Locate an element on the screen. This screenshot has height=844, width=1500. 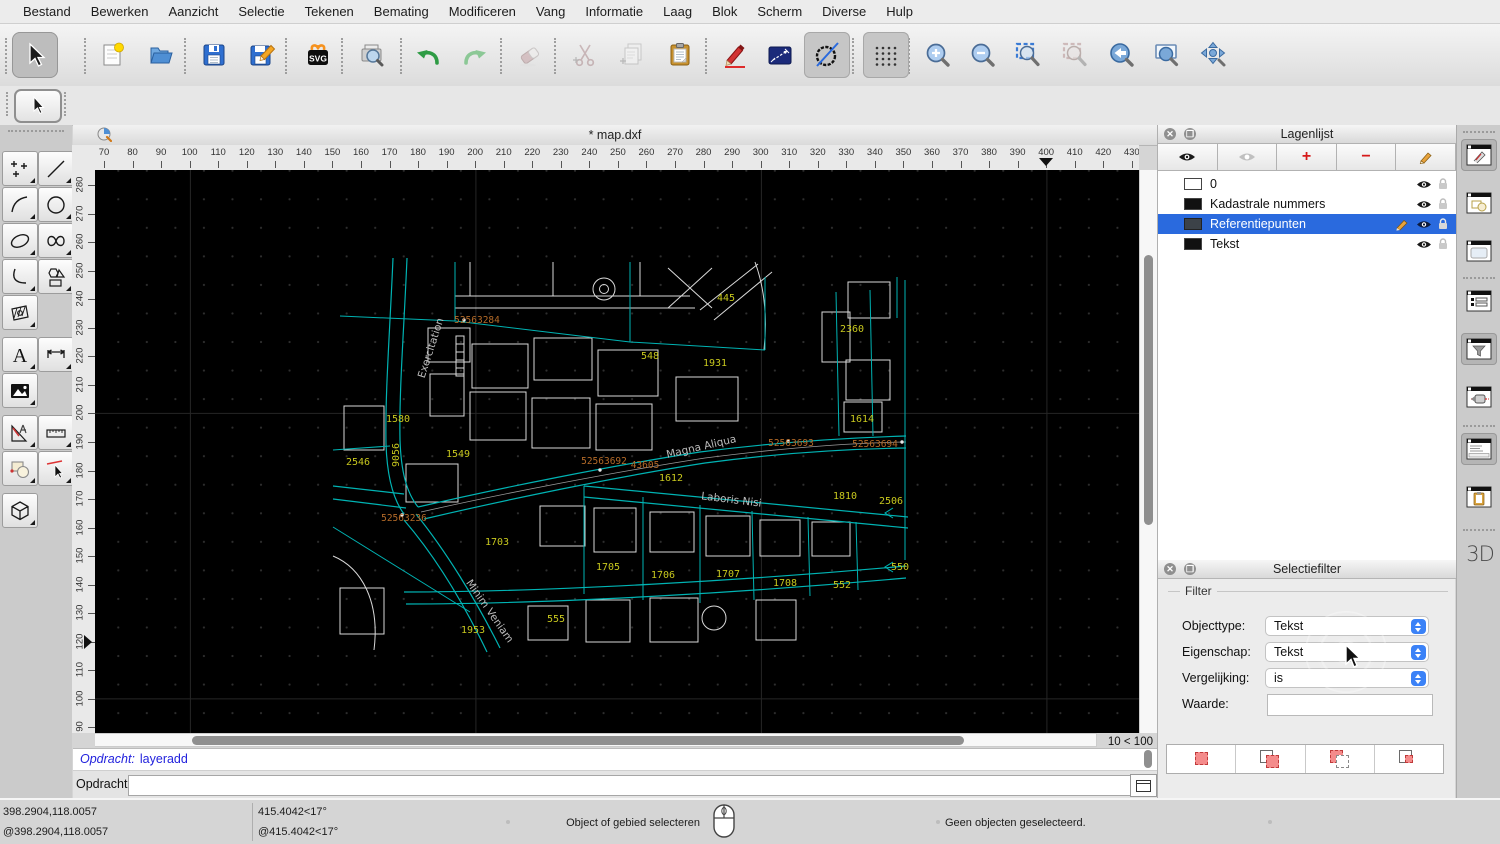
zoom-extents-button is located at coordinates (1028, 55).